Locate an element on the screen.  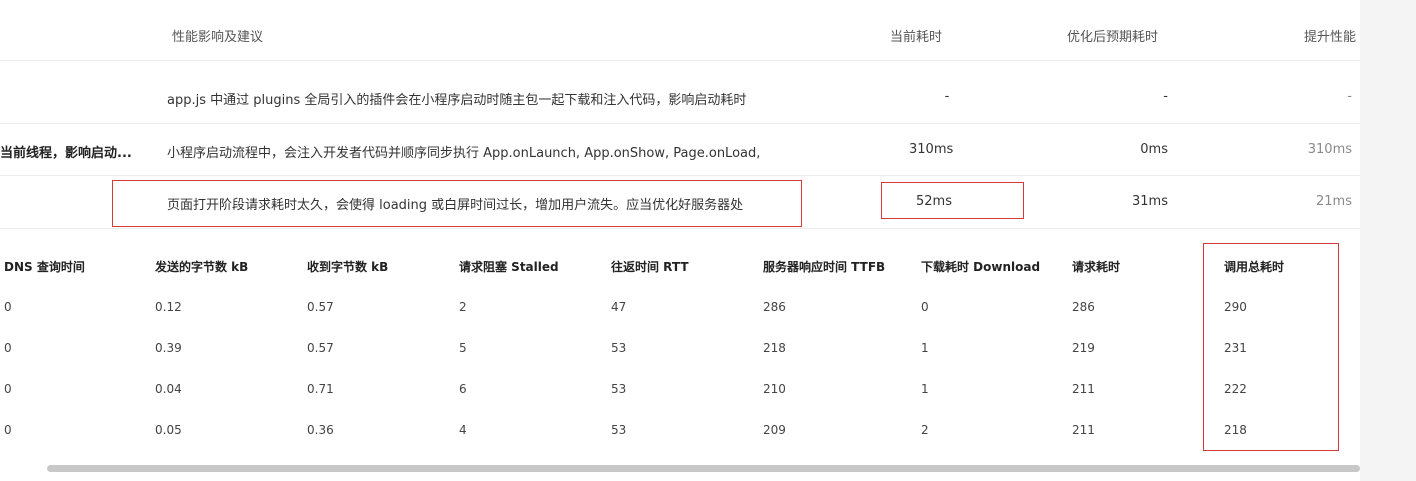
cell-stalled: 6 is located at coordinates (463, 389).